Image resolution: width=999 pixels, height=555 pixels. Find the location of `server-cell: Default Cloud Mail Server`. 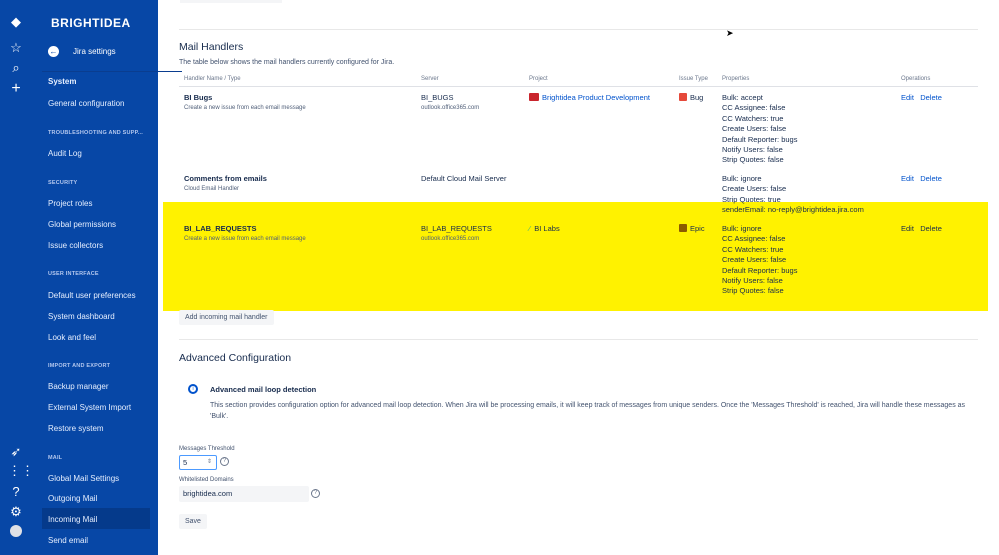

server-cell: Default Cloud Mail Server is located at coordinates (463, 179).